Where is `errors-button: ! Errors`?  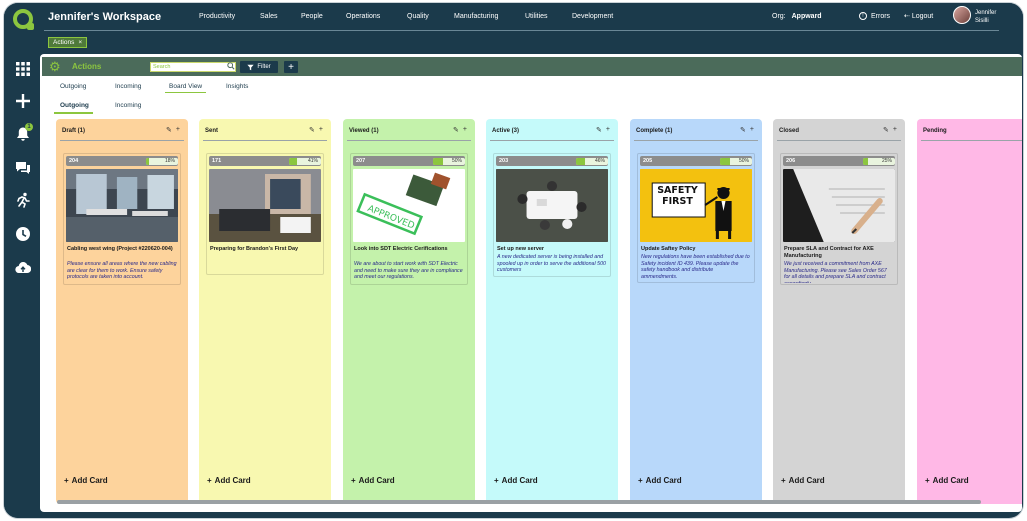 errors-button: ! Errors is located at coordinates (874, 16).